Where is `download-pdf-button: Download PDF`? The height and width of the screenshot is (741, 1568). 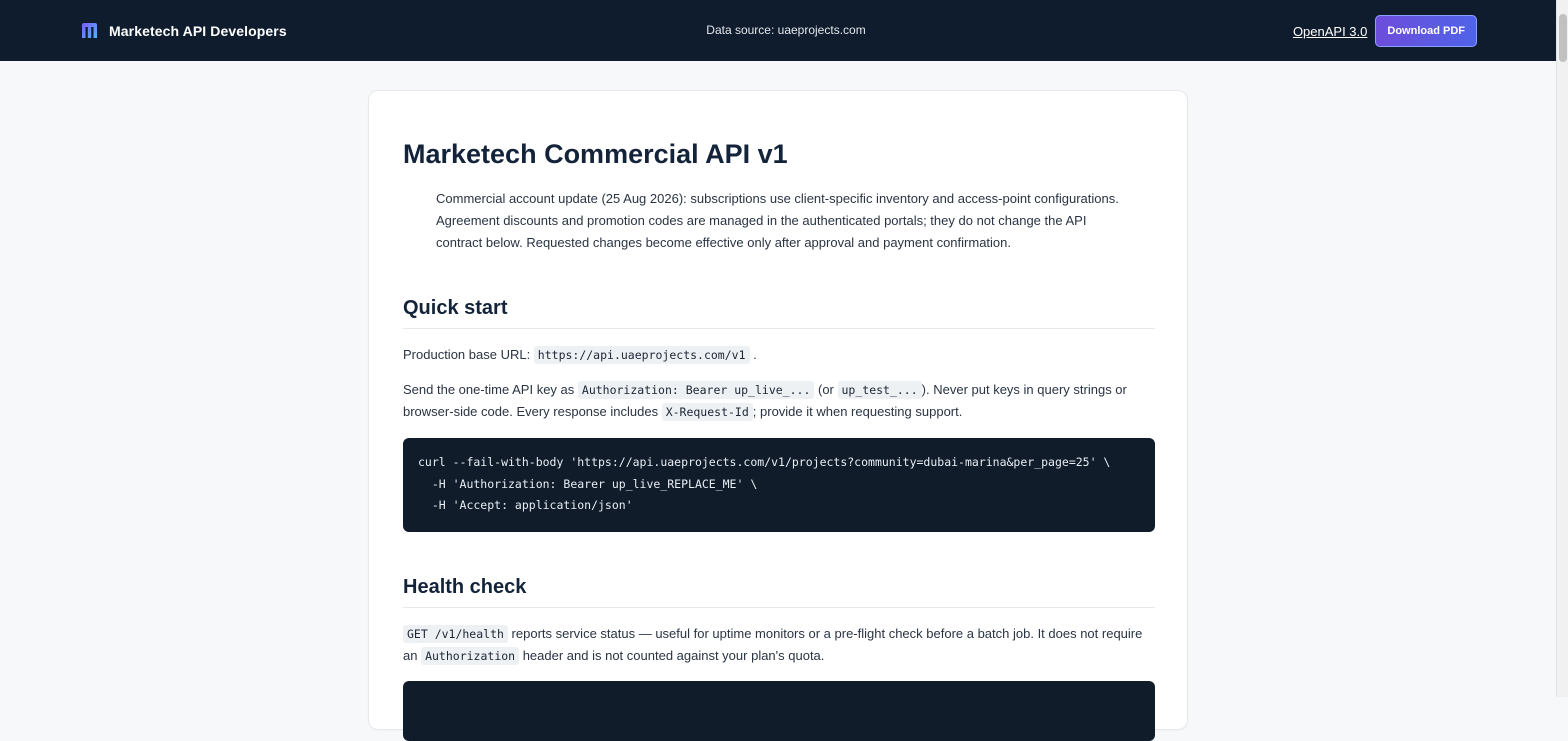
download-pdf-button: Download PDF is located at coordinates (1426, 31).